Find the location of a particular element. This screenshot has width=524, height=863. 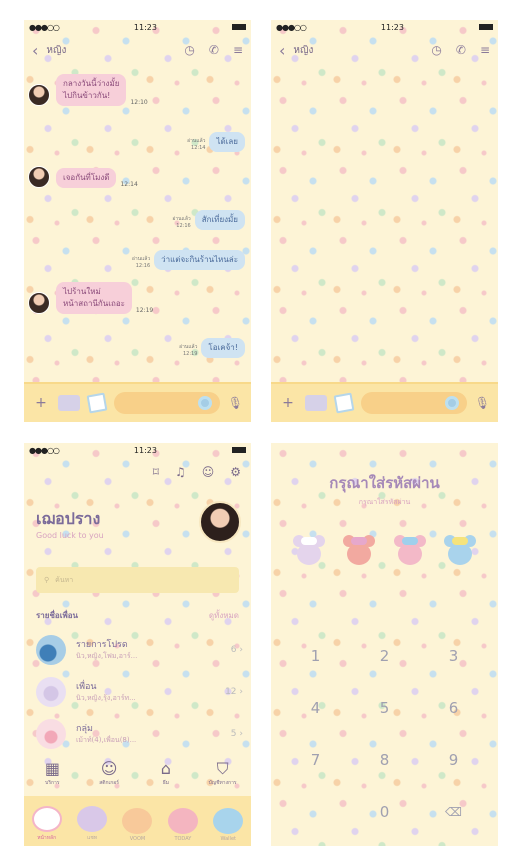

gear-icon: ⚙ is located at coordinates (235, 472).